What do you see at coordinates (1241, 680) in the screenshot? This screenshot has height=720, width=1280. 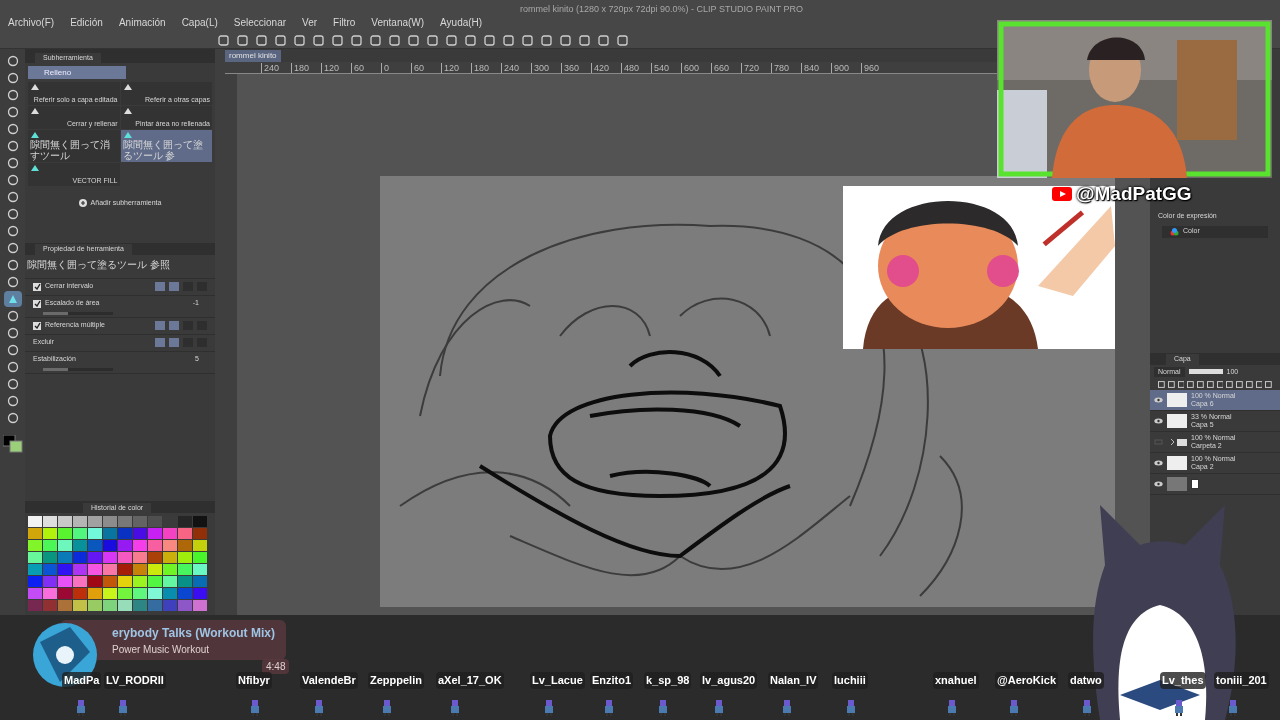 I see `viewer-name: toniii_201` at bounding box center [1241, 680].